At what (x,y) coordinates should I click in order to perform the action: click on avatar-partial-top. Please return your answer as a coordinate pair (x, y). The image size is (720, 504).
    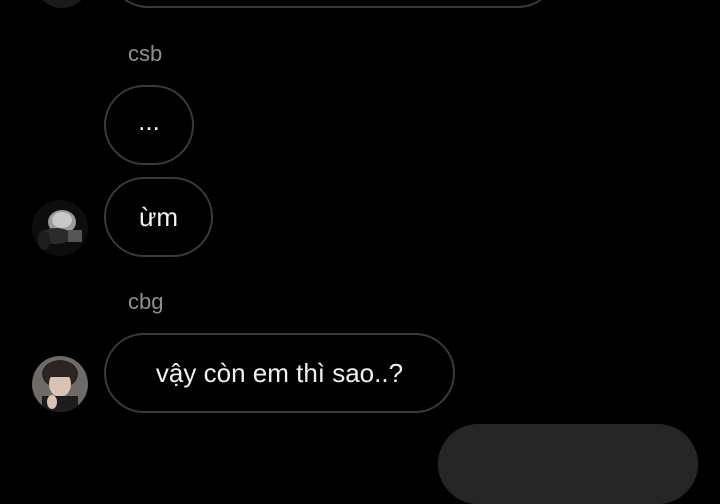
    Looking at the image, I should click on (62, 4).